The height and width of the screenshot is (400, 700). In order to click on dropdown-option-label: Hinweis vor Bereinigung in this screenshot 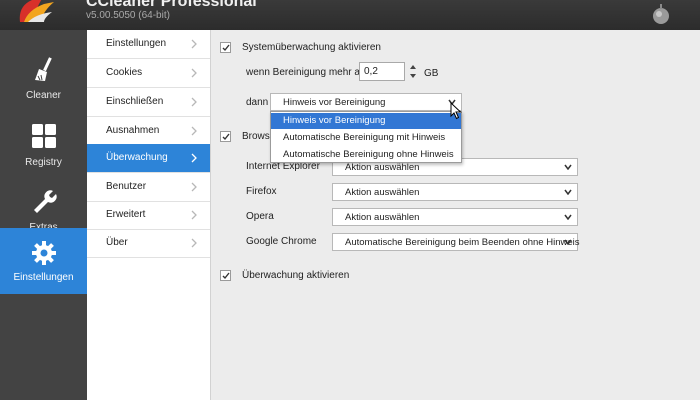, I will do `click(334, 120)`.